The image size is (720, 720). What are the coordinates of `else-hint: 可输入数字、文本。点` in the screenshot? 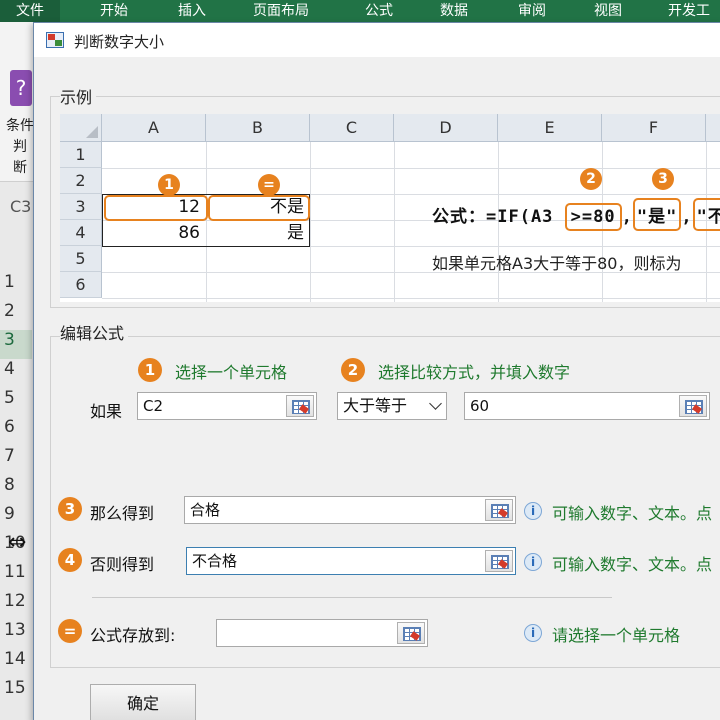 It's located at (632, 564).